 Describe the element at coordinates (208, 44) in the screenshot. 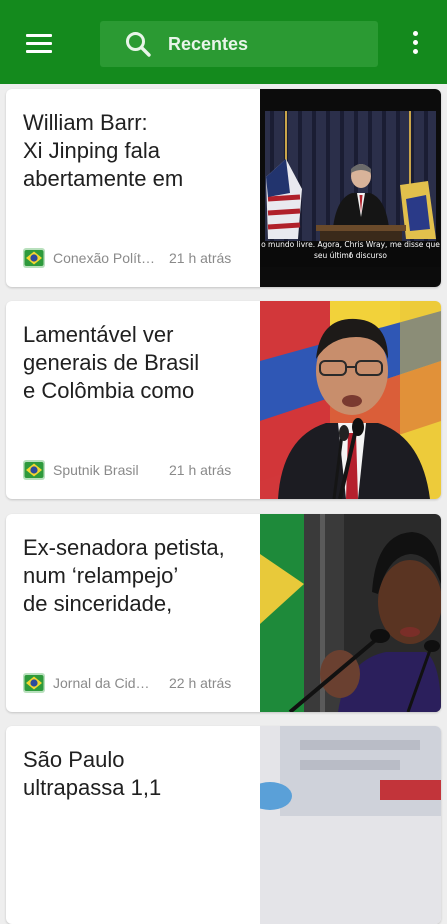

I see `search-placeholder: Recentes` at that location.